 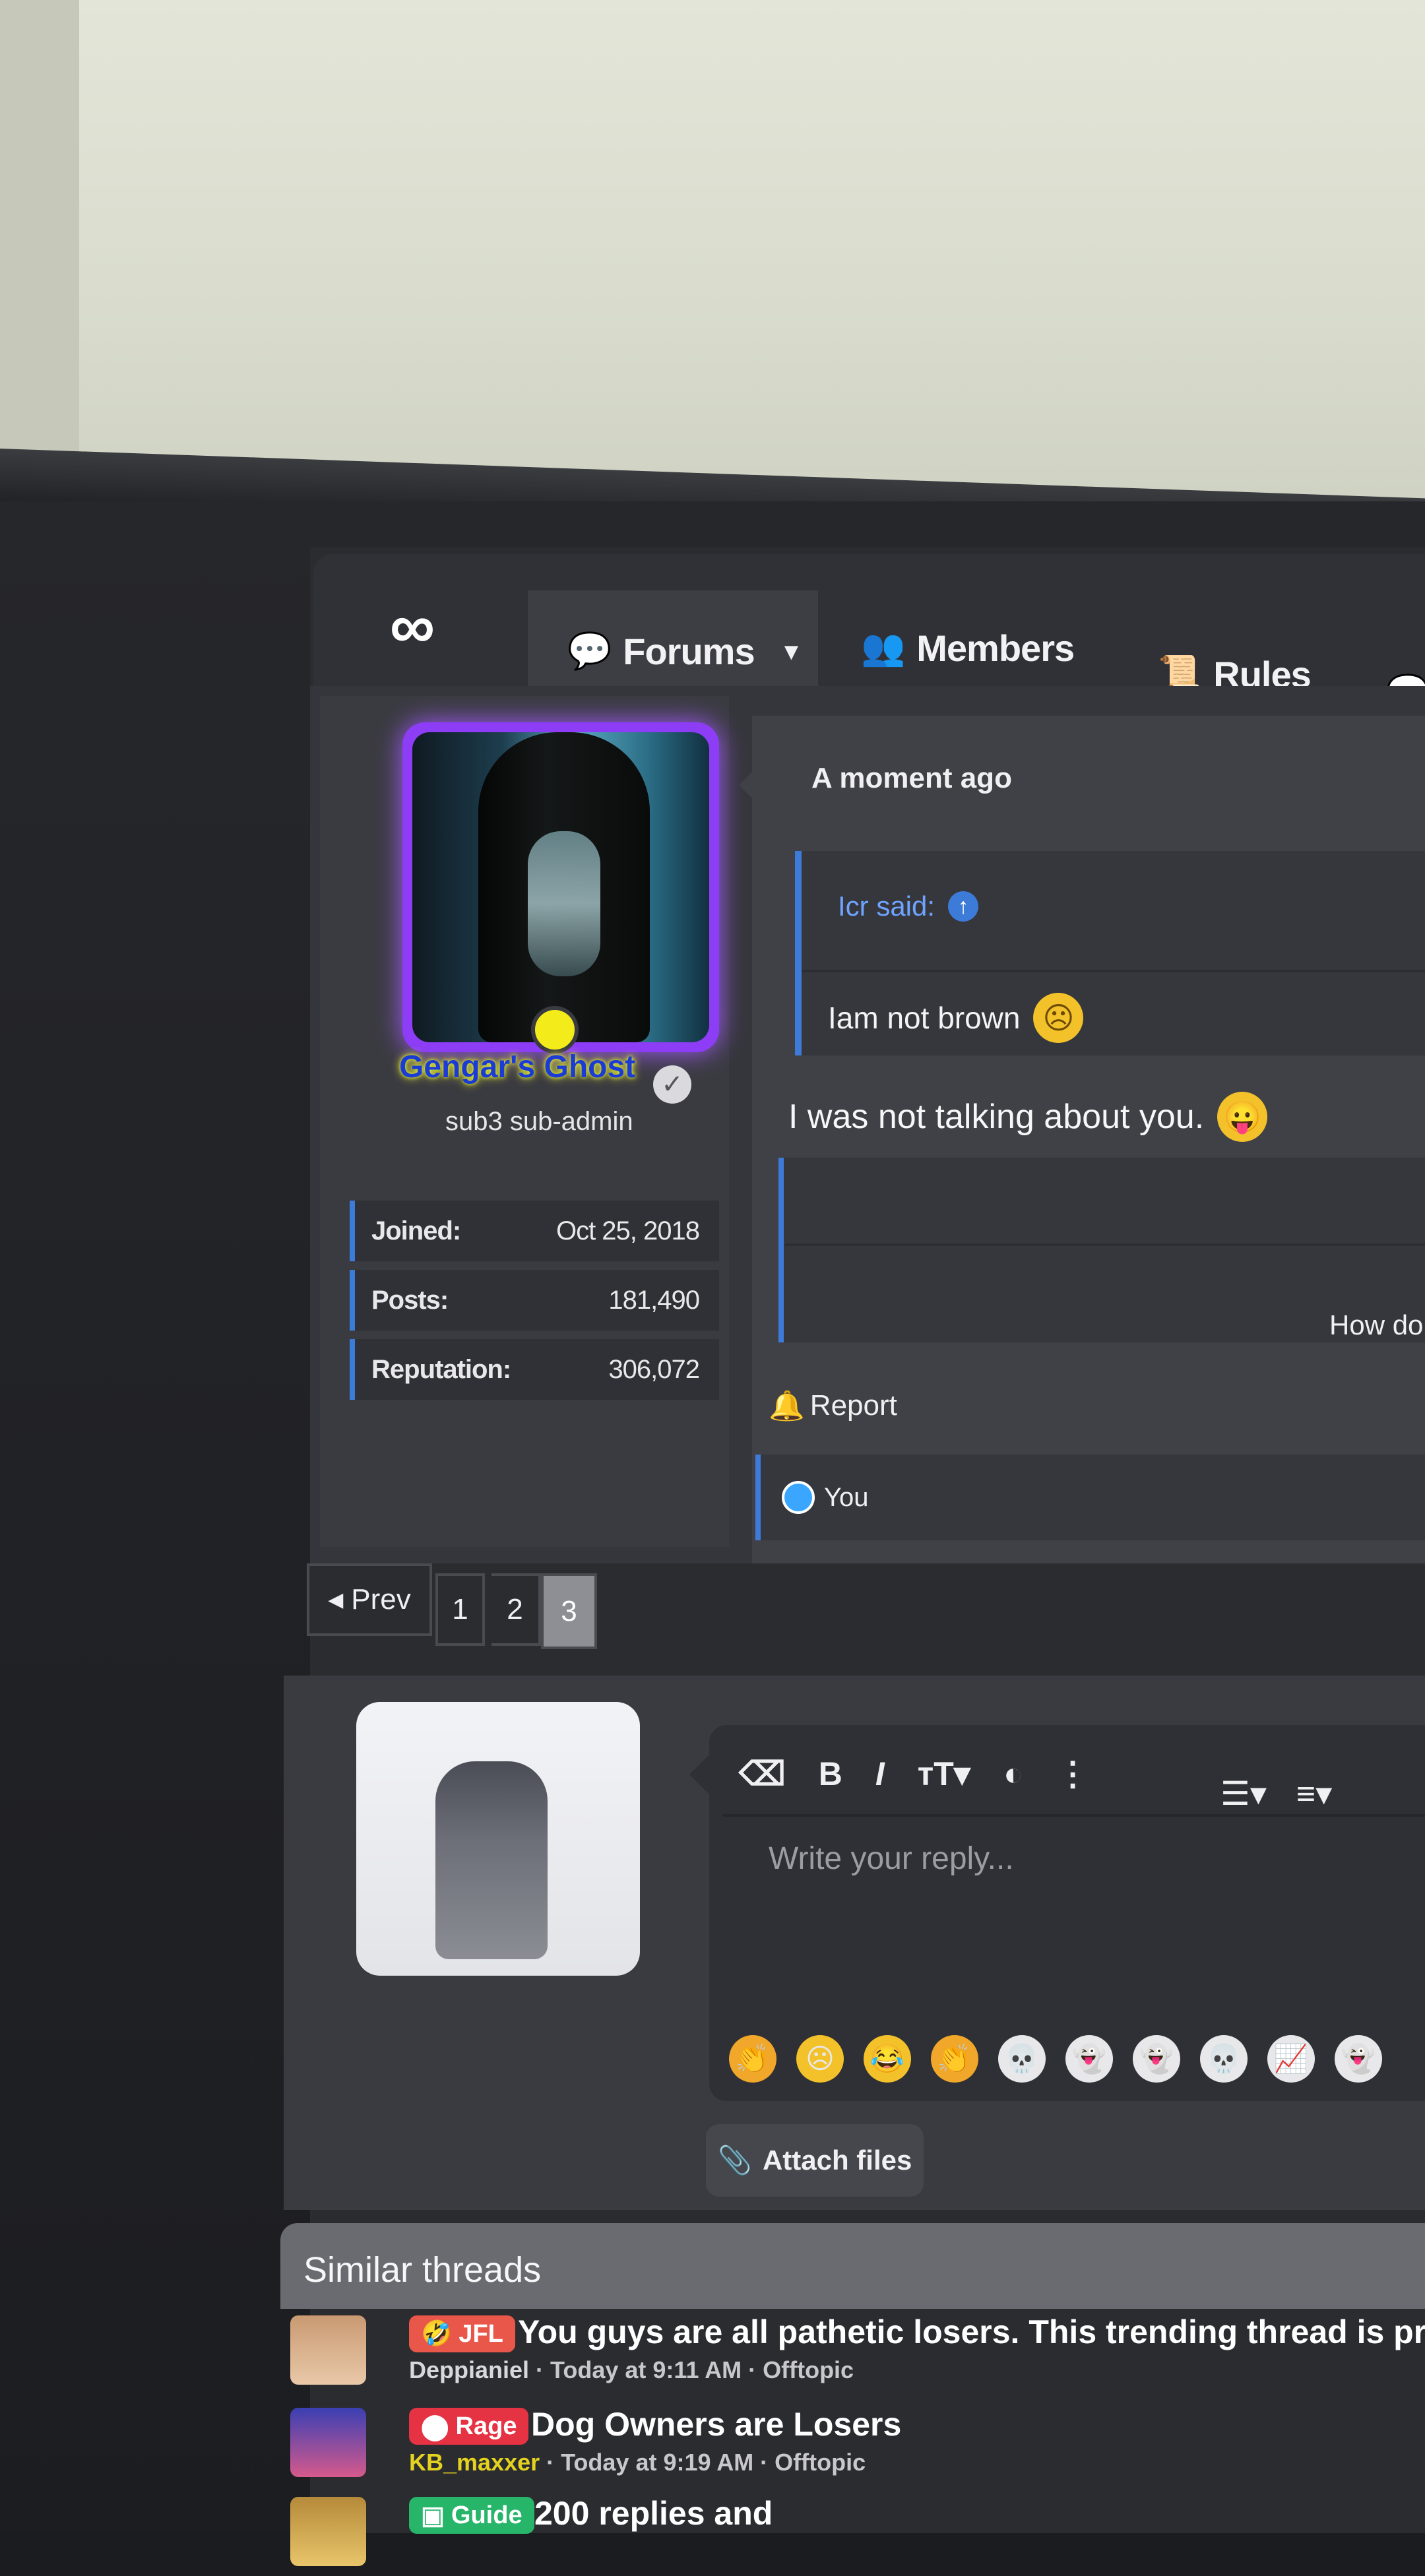 I want to click on stat-joined: Joined: Oct 25, 2018, so click(x=534, y=1231).